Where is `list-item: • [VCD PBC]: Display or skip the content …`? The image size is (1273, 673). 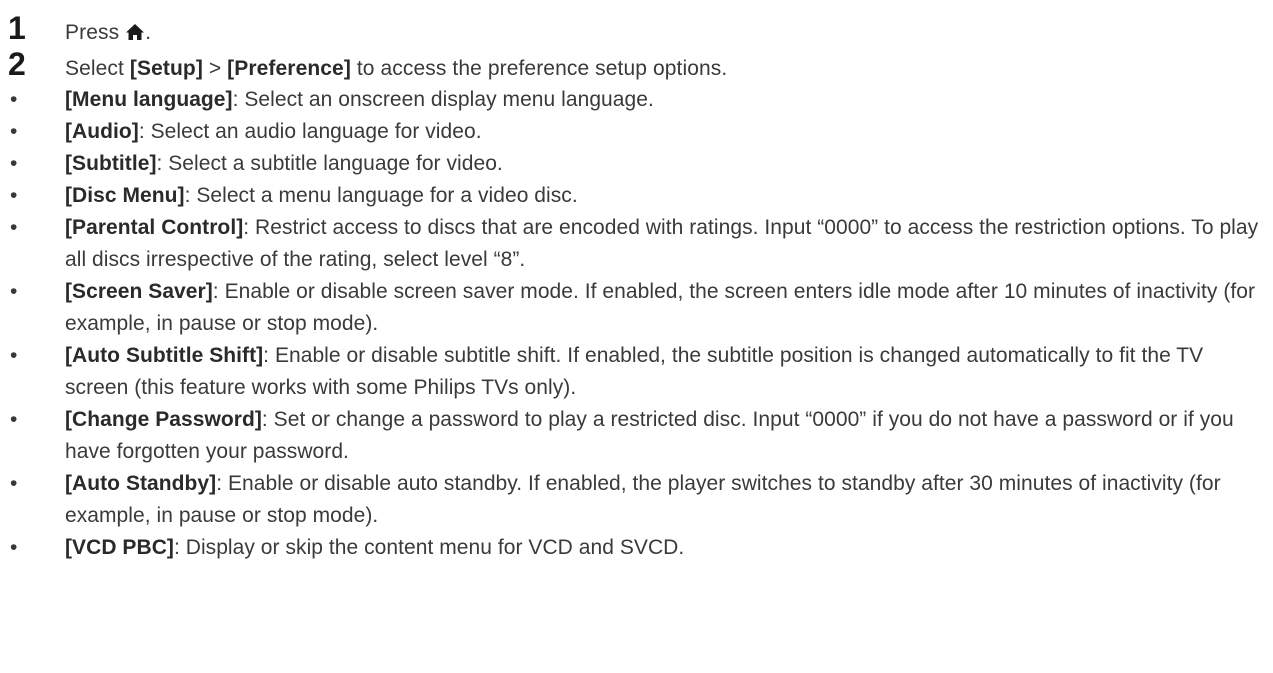 list-item: • [VCD PBC]: Display or skip the content … is located at coordinates (640, 548).